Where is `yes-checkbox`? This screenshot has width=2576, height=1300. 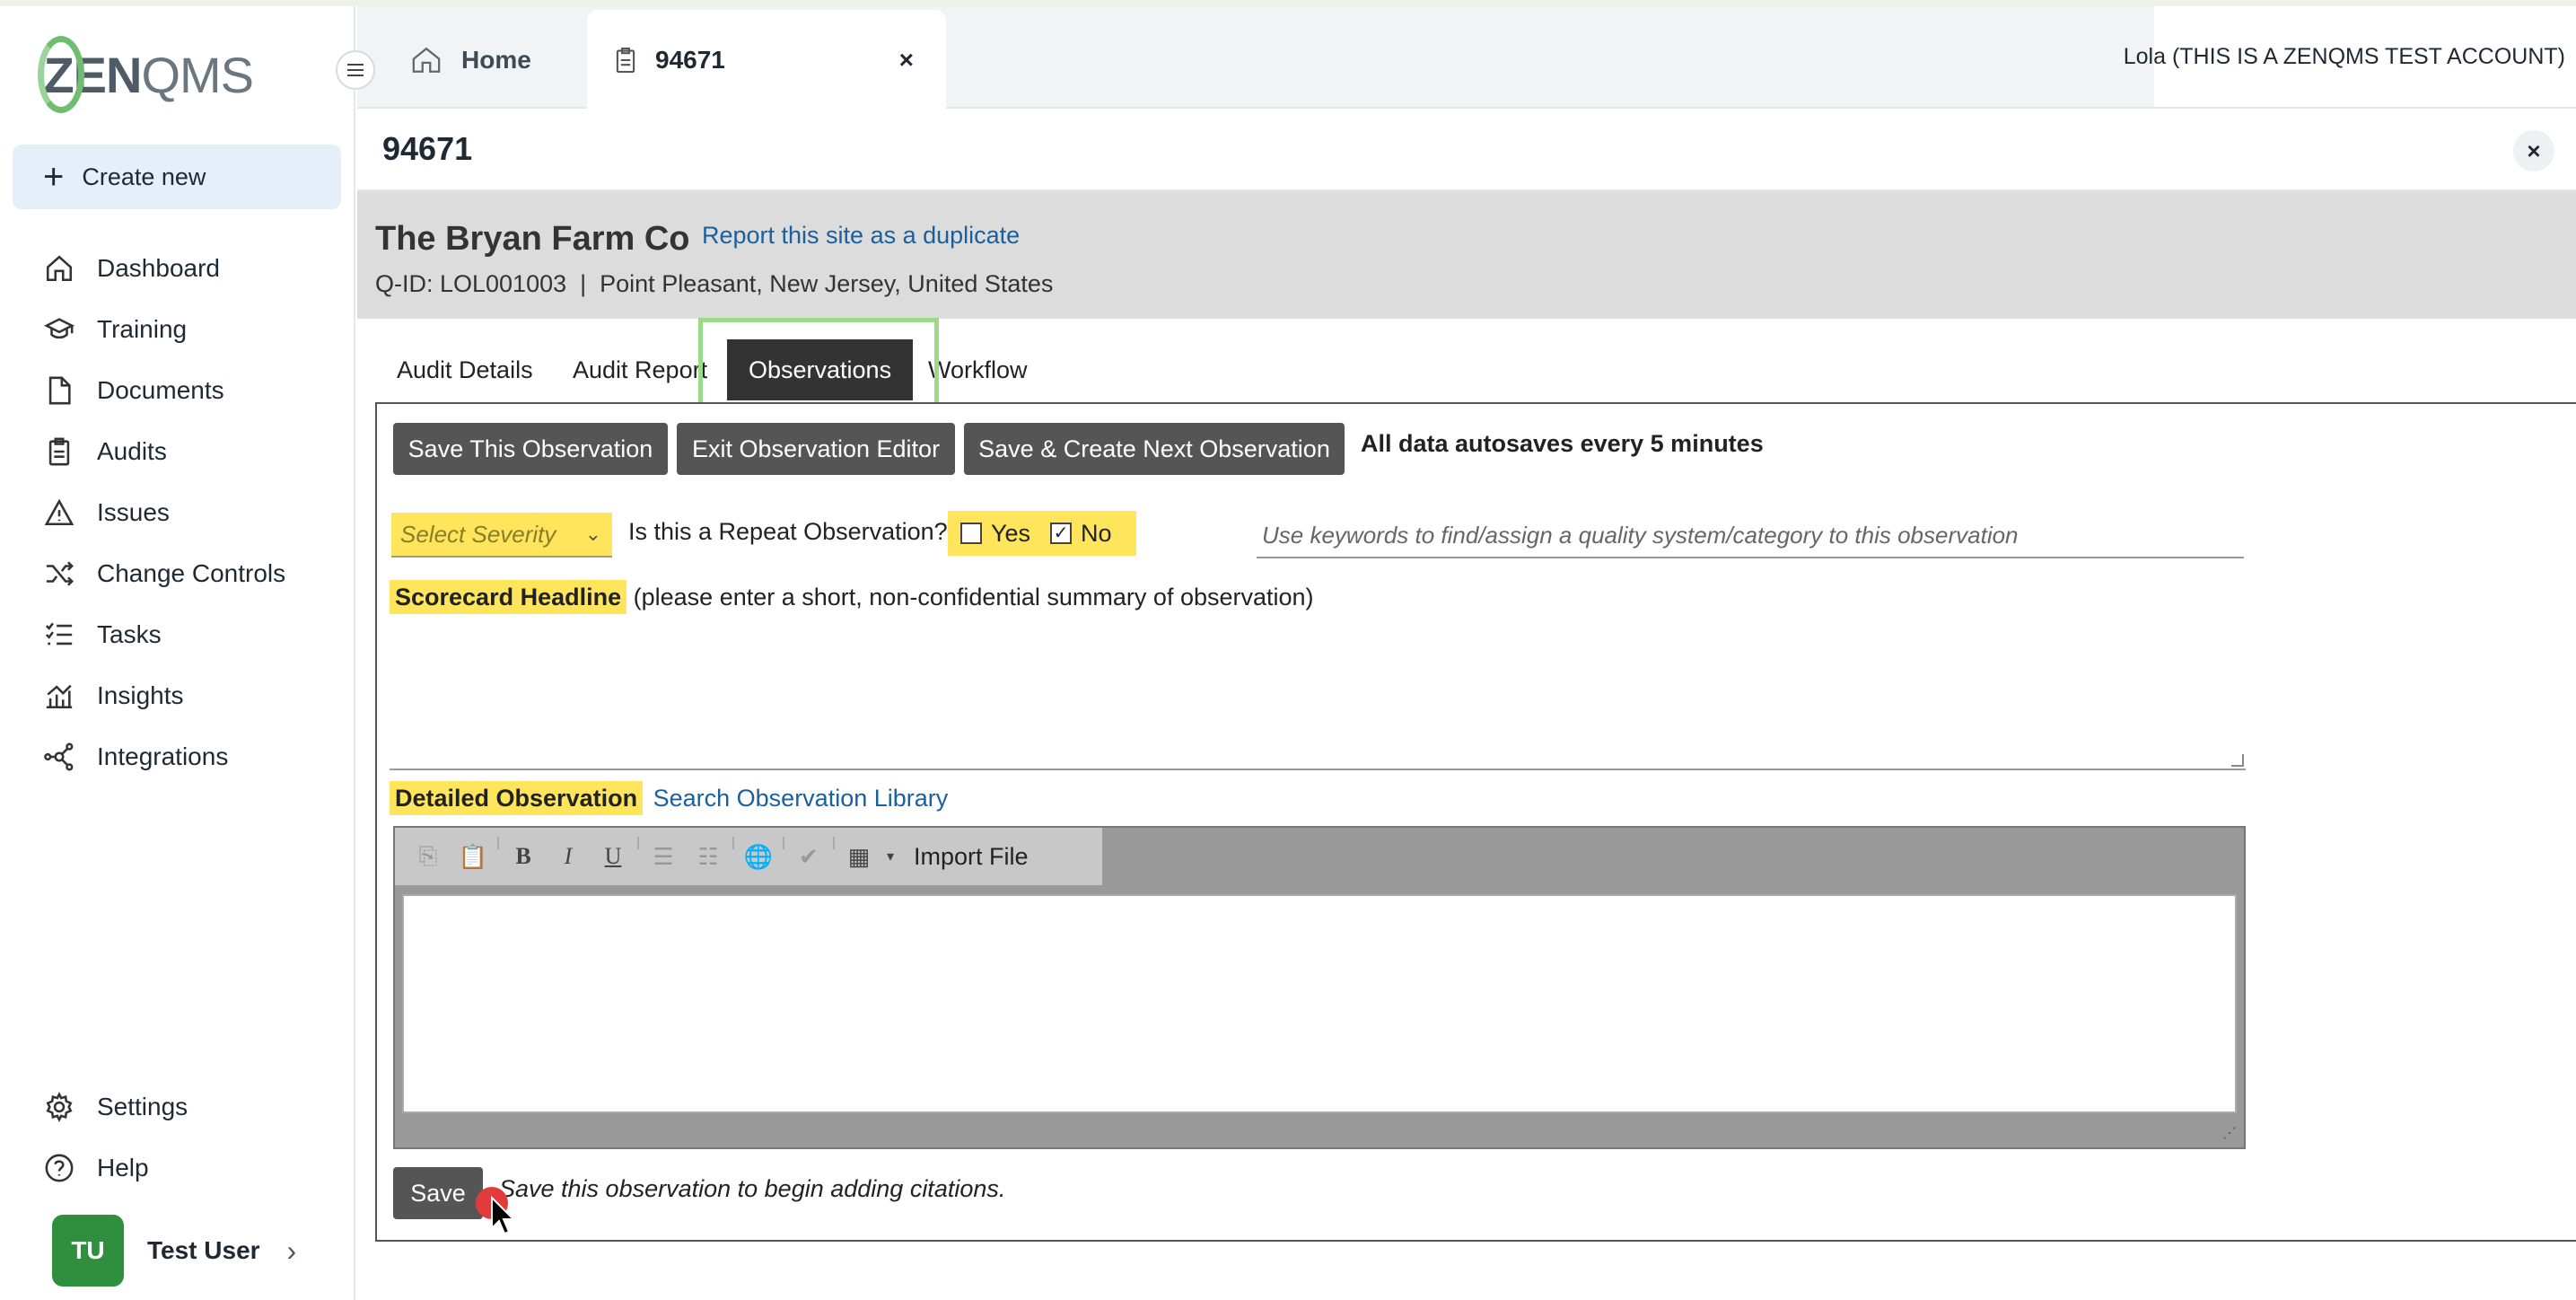 yes-checkbox is located at coordinates (971, 534).